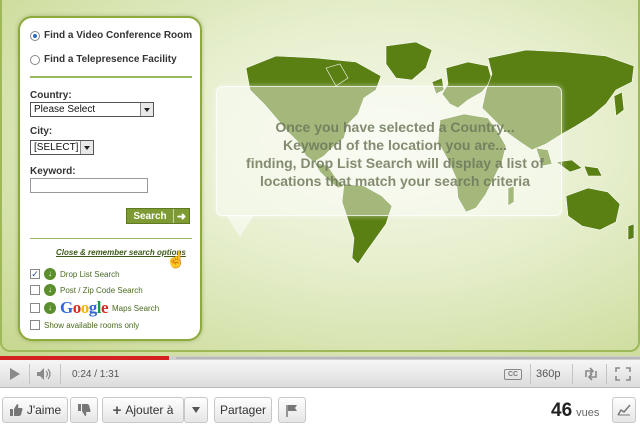  What do you see at coordinates (117, 410) in the screenshot?
I see `plus-icon: +` at bounding box center [117, 410].